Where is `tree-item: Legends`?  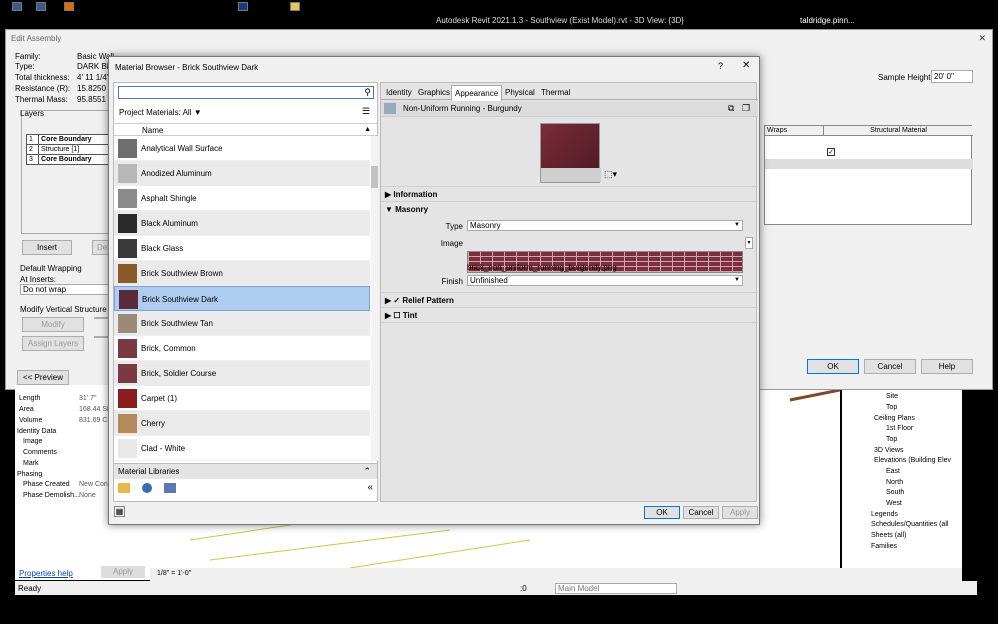
tree-item: Legends is located at coordinates (884, 514).